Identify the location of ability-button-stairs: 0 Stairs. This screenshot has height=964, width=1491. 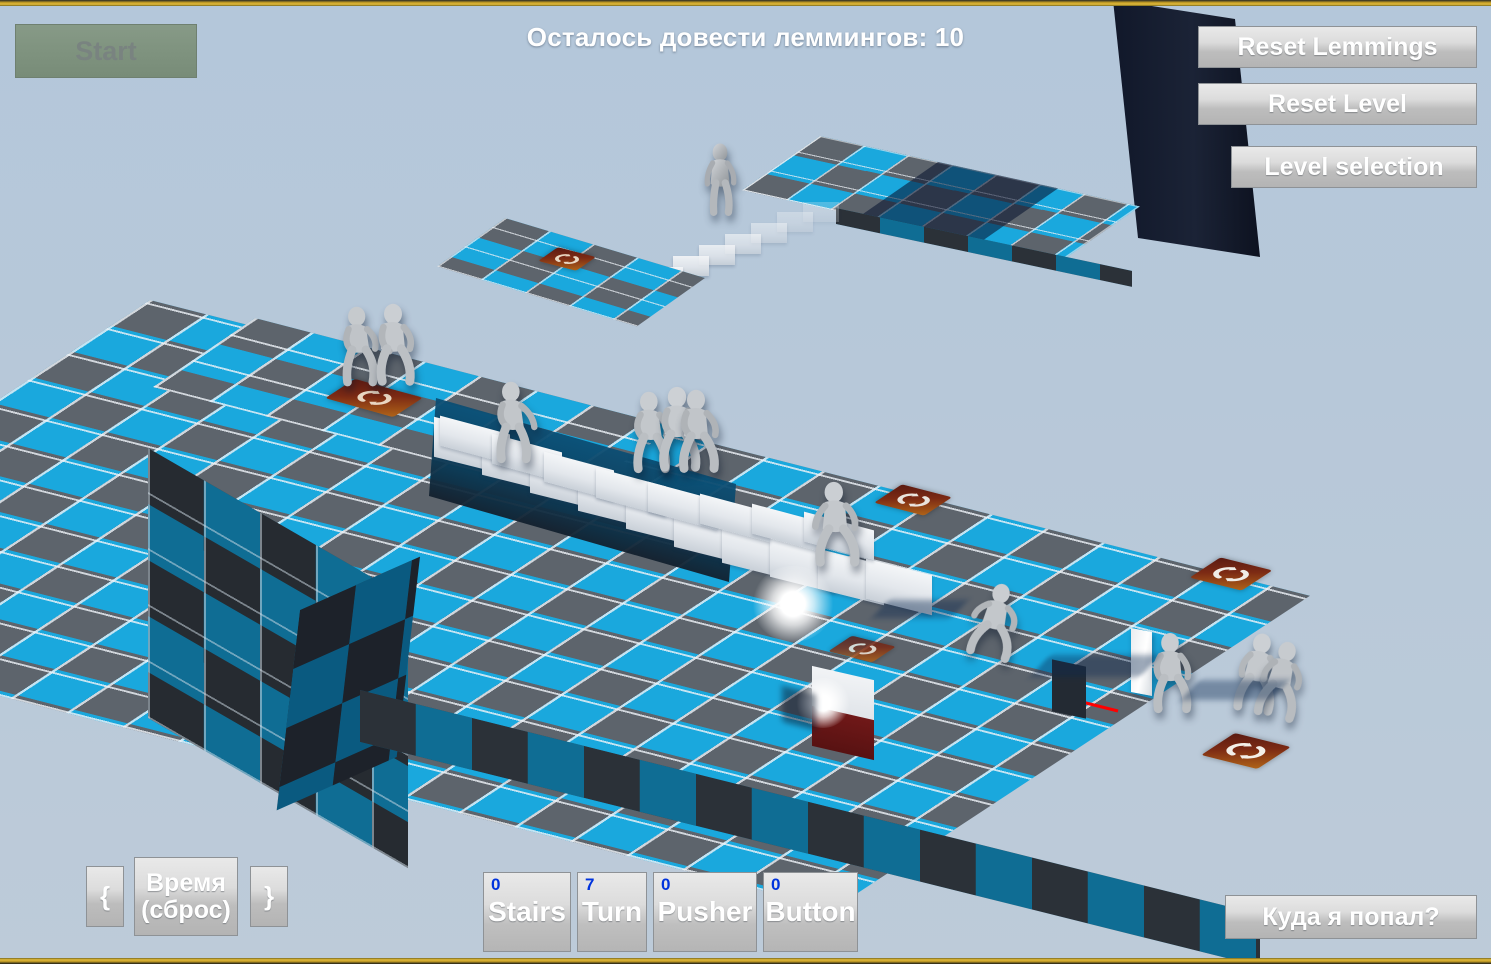
(527, 912).